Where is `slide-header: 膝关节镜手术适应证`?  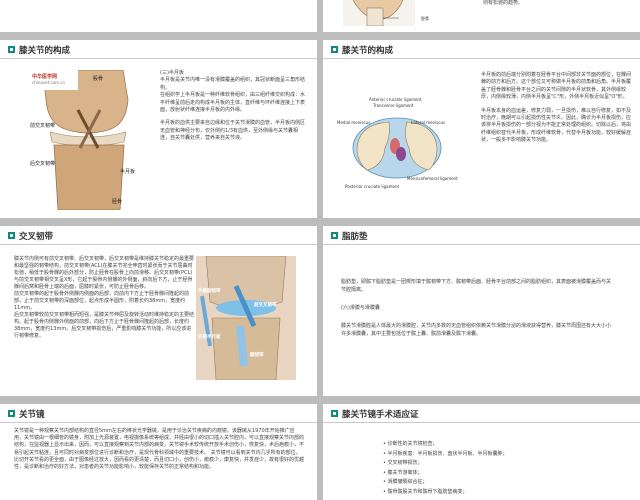 slide-header: 膝关节镜手术适应证 is located at coordinates (481, 414).